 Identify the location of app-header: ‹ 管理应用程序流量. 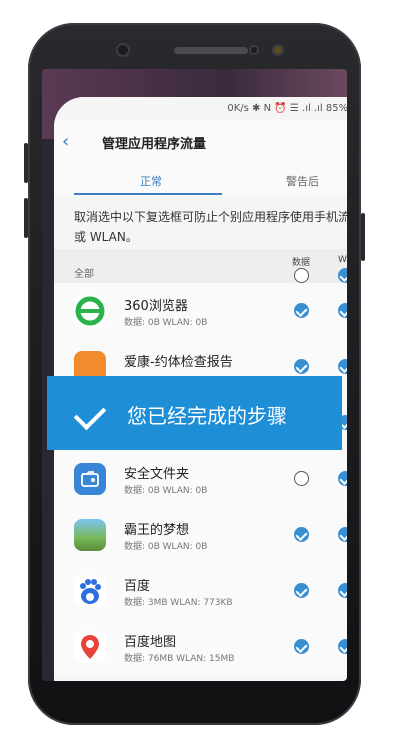
(200, 143).